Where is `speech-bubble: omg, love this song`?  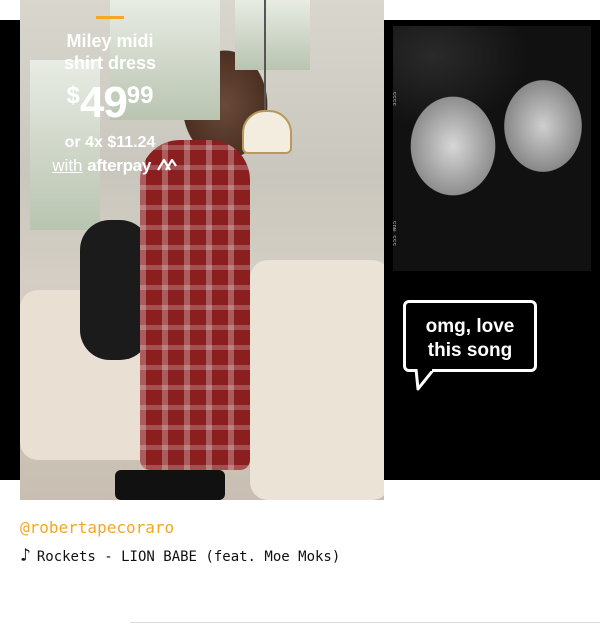
speech-bubble: omg, love this song is located at coordinates (470, 336).